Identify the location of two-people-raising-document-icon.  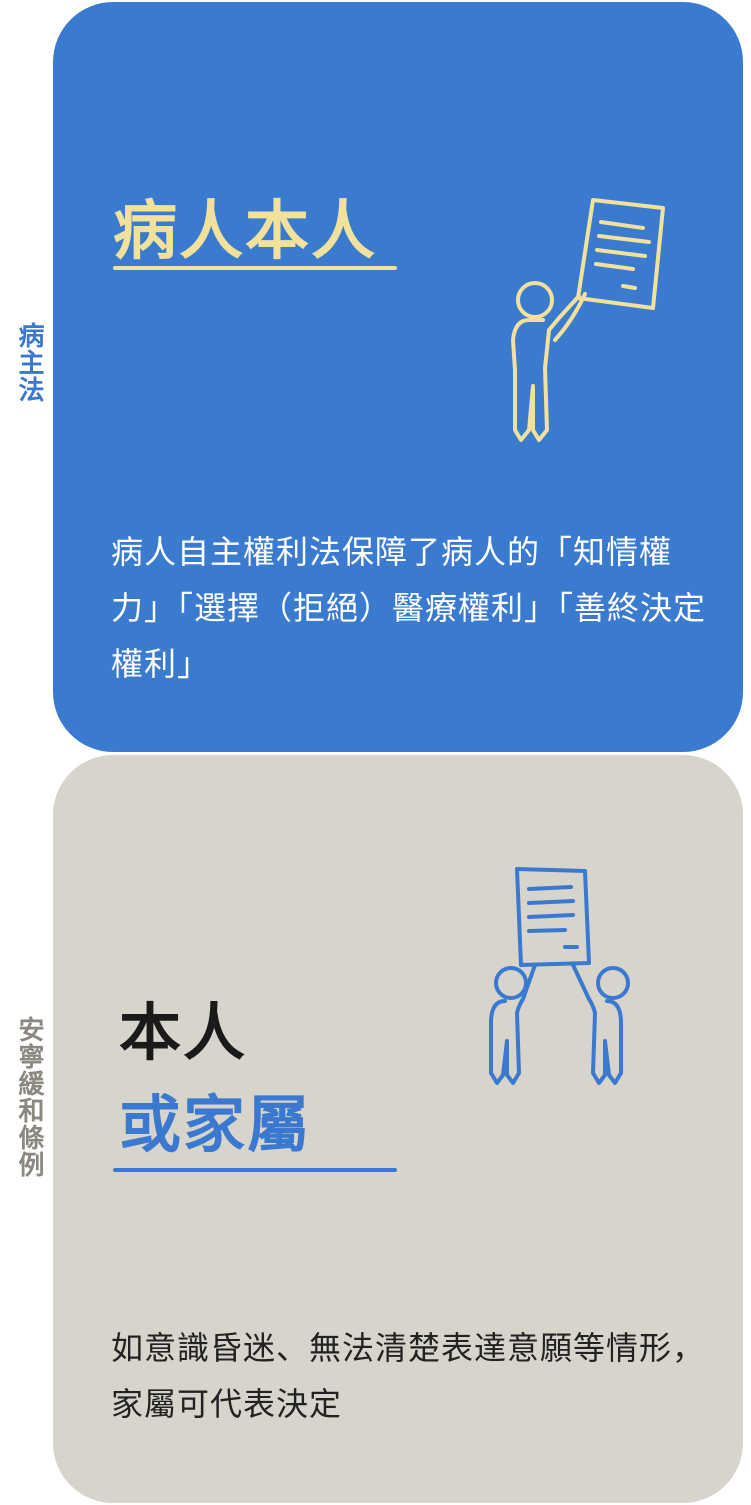
(559, 976).